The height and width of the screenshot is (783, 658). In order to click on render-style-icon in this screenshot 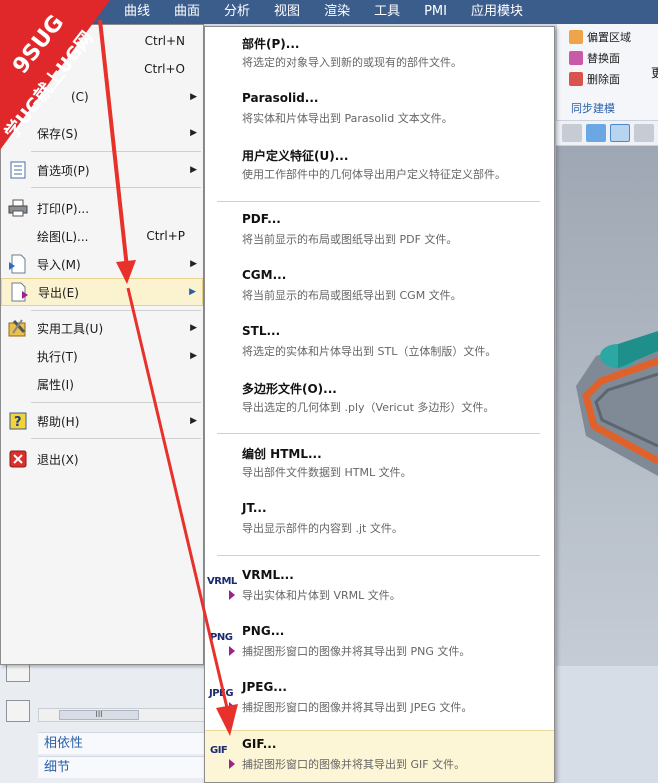, I will do `click(572, 133)`.